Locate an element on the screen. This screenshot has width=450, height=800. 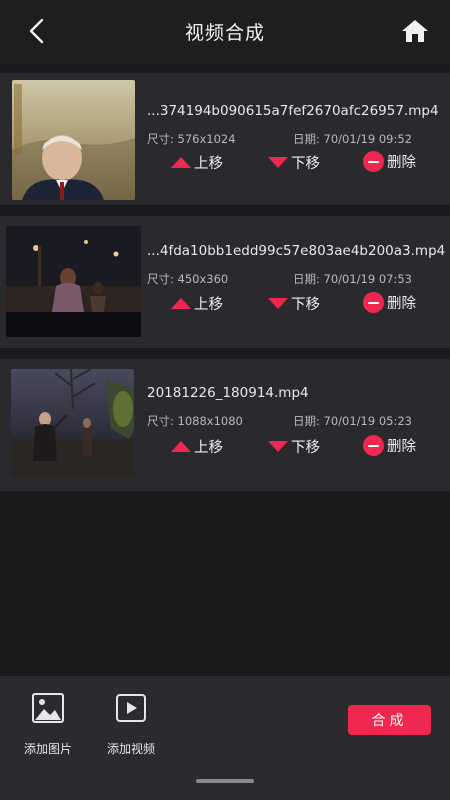
page-title: 视频合成 is located at coordinates (224, 33).